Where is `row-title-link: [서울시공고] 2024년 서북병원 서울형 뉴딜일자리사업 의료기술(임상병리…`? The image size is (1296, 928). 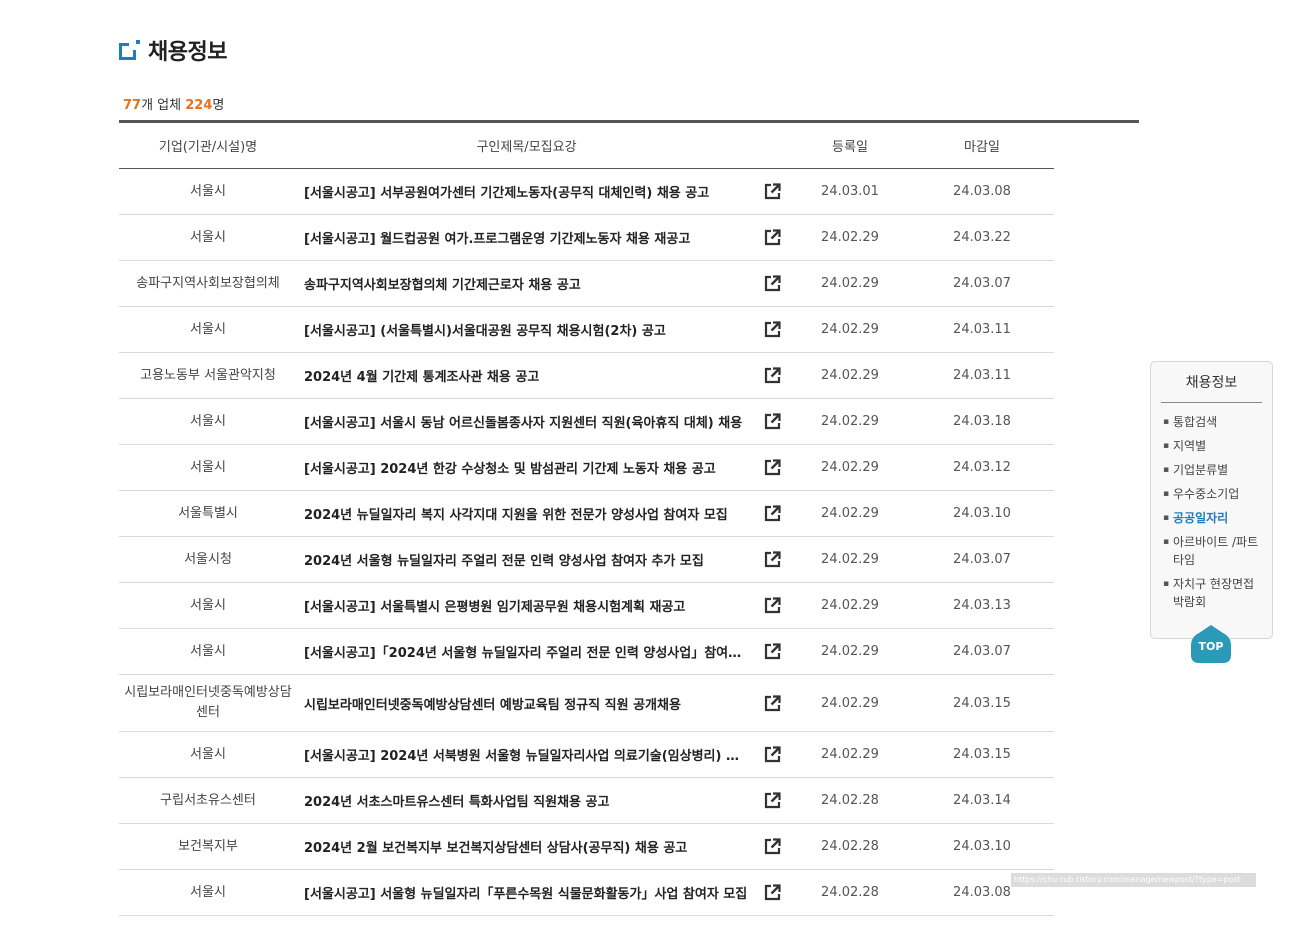 row-title-link: [서울시공고] 2024년 서북병원 서울형 뉴딜일자리사업 의료기술(임상병리… is located at coordinates (526, 754).